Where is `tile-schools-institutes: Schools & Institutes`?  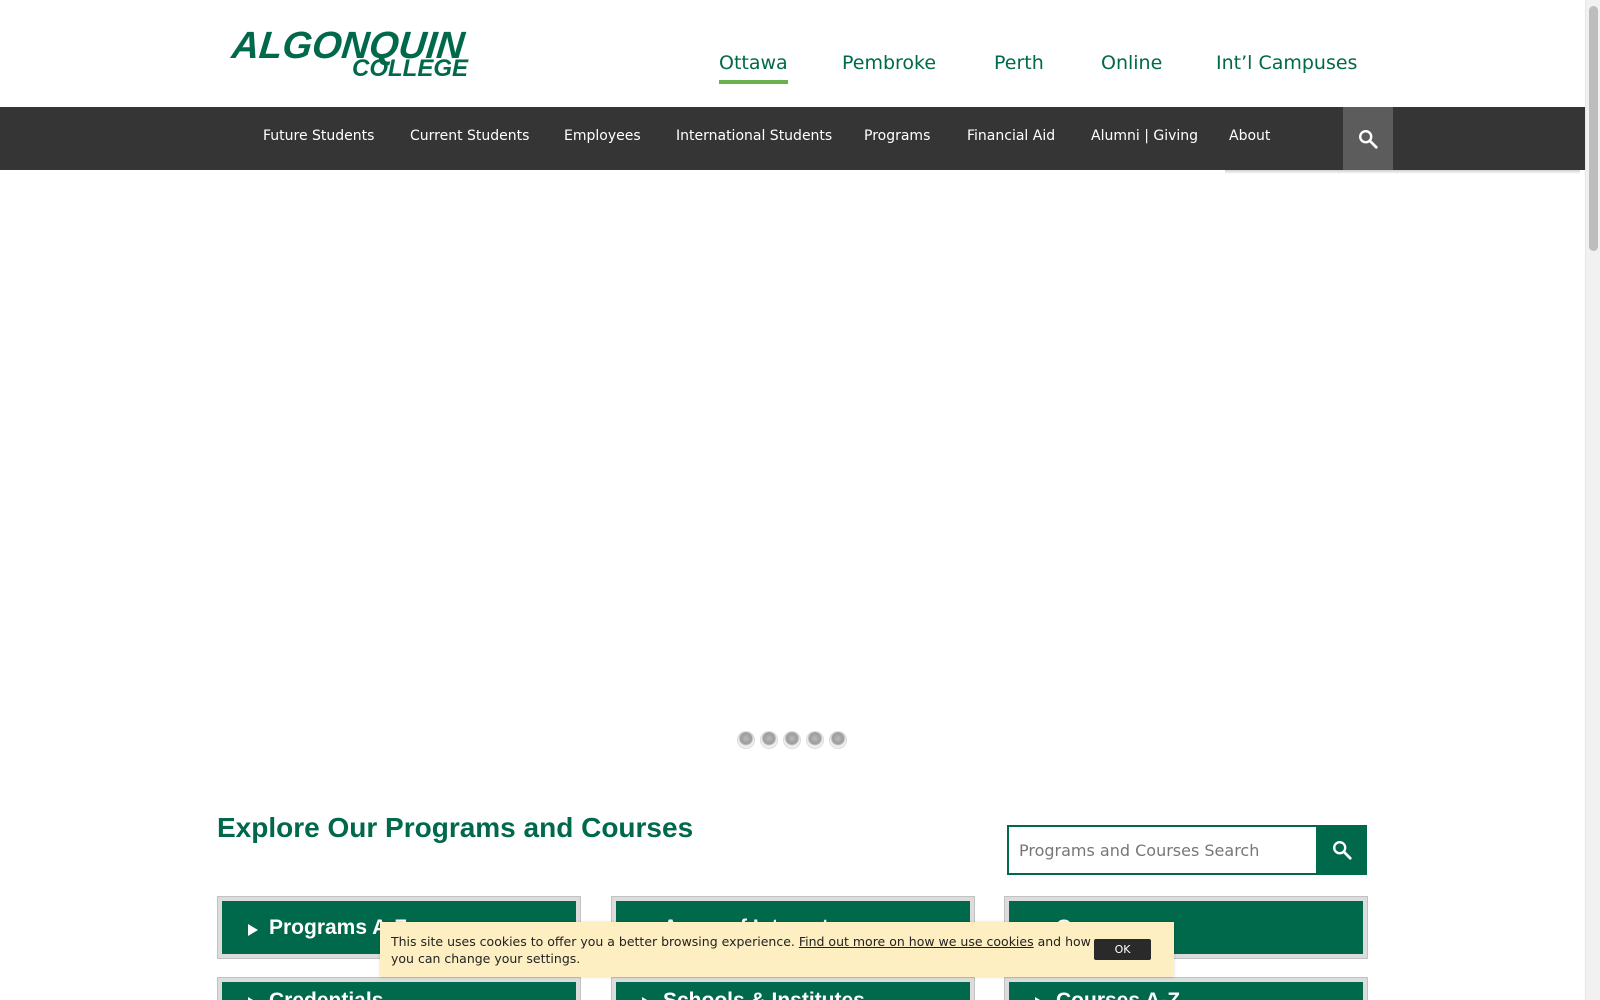 tile-schools-institutes: Schools & Institutes is located at coordinates (793, 988).